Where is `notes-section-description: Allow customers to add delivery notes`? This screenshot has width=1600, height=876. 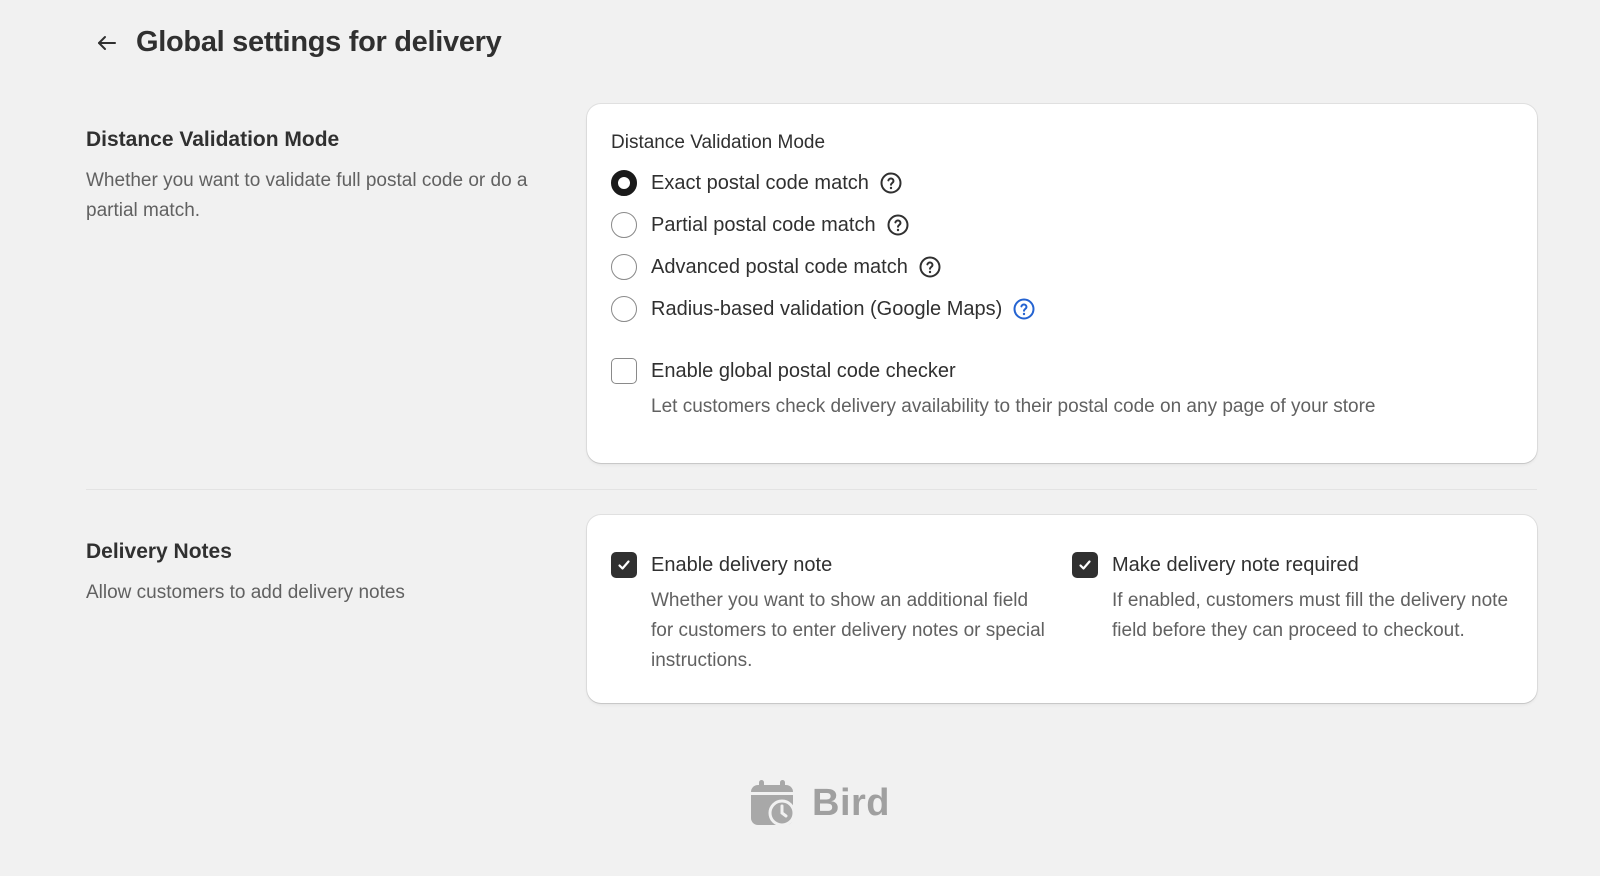
notes-section-description: Allow customers to add delivery notes is located at coordinates (245, 592).